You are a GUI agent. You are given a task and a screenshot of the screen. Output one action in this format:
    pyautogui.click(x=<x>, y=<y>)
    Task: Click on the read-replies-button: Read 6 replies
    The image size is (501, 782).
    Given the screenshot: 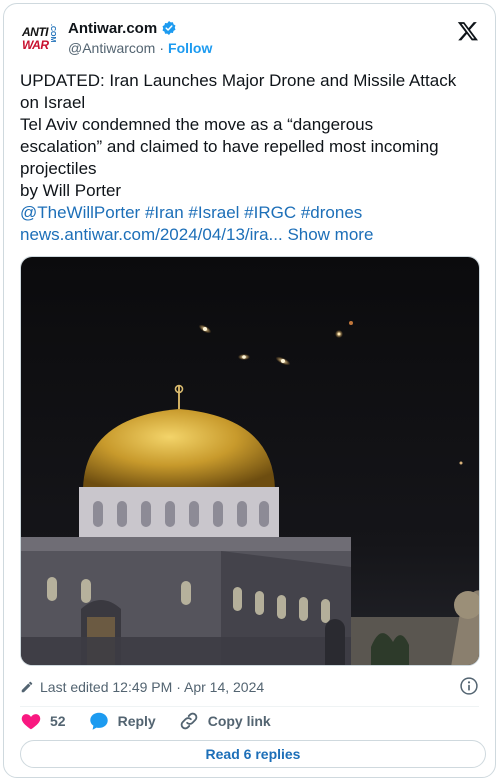 What is the action you would take?
    pyautogui.click(x=253, y=754)
    